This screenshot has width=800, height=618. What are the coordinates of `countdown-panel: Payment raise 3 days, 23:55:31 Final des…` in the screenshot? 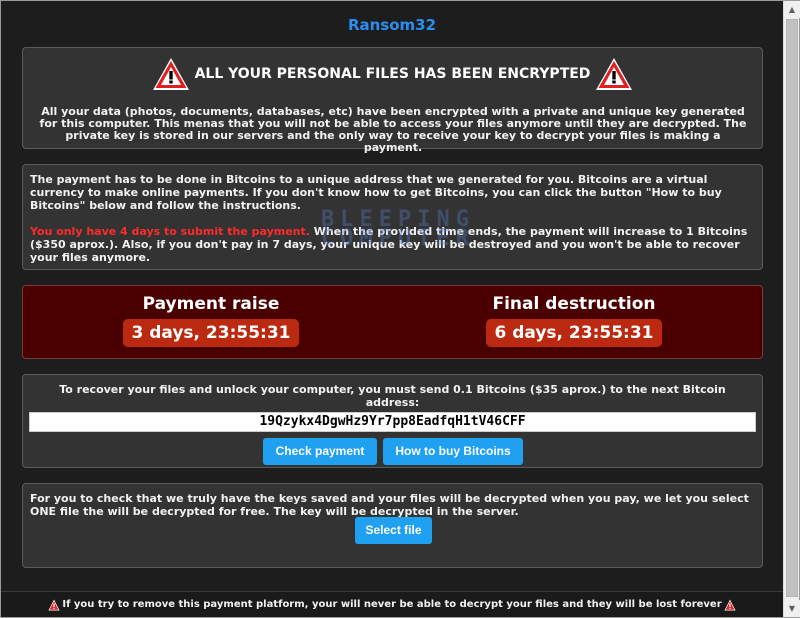 It's located at (392, 322).